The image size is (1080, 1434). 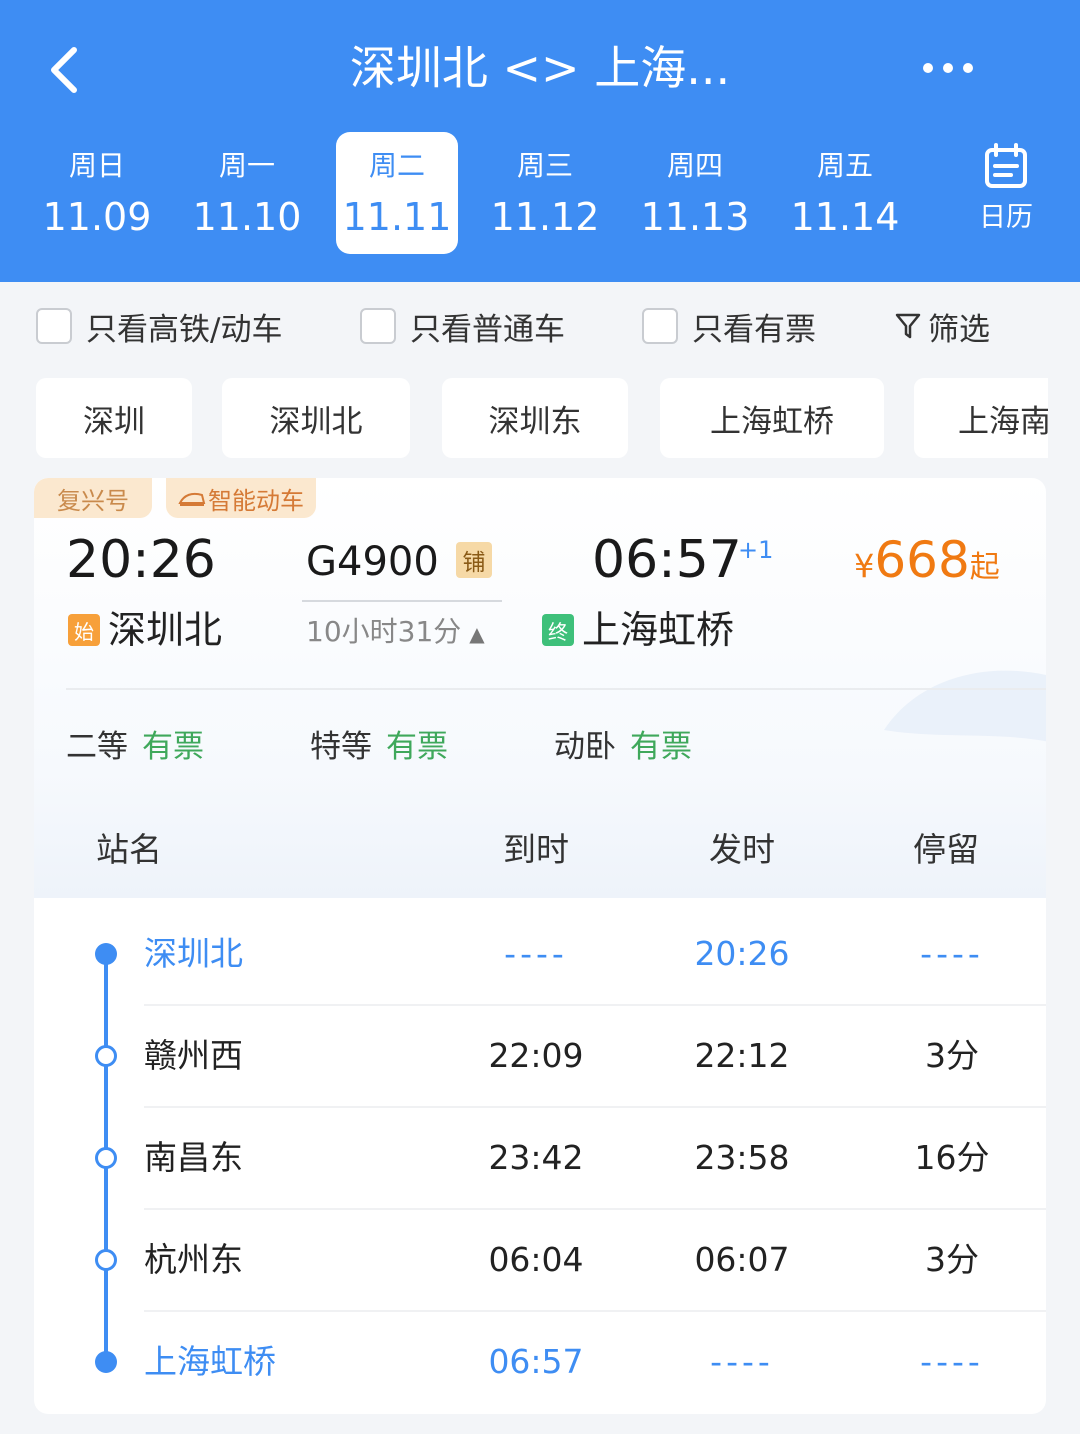 I want to click on date-tab-tue: 周二 11.11, so click(x=397, y=193).